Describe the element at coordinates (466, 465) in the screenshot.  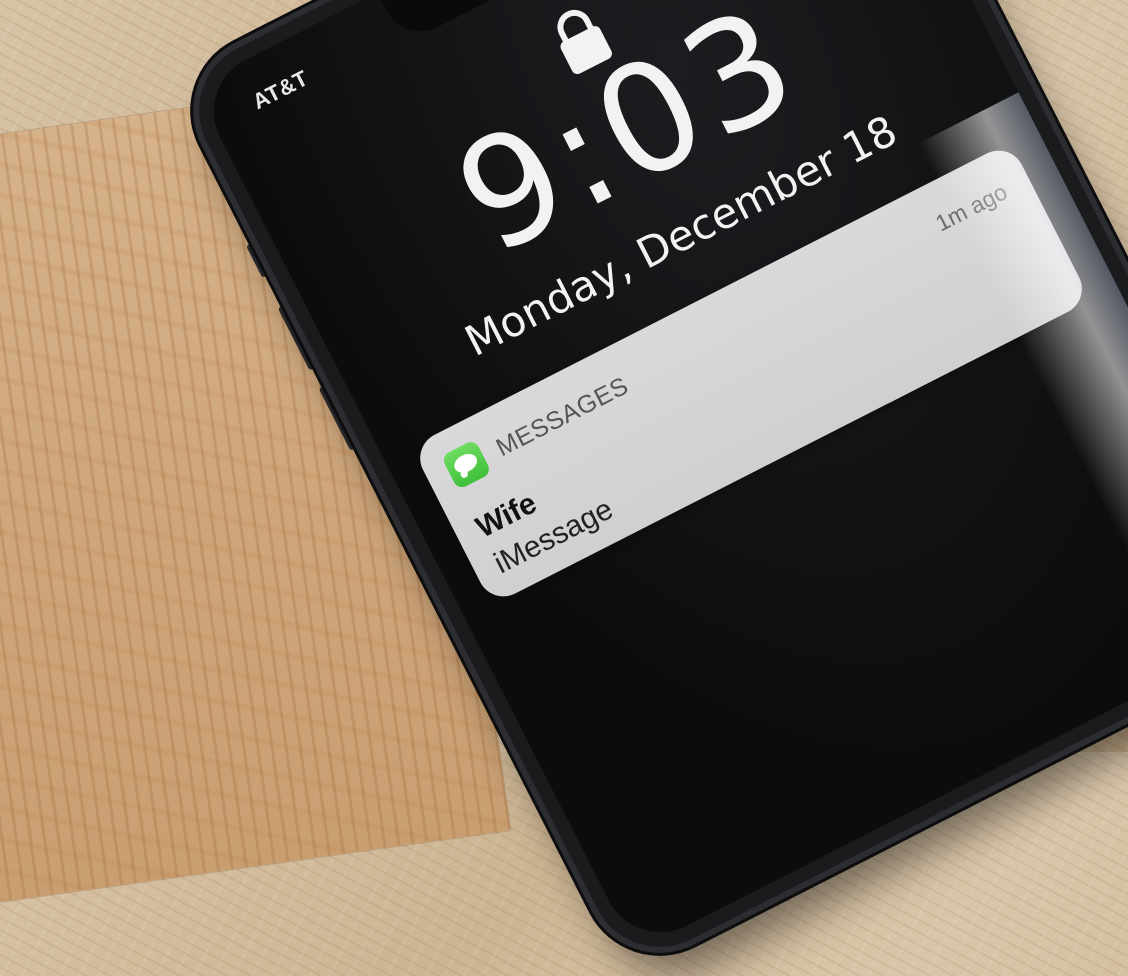
I see `messages-icon` at that location.